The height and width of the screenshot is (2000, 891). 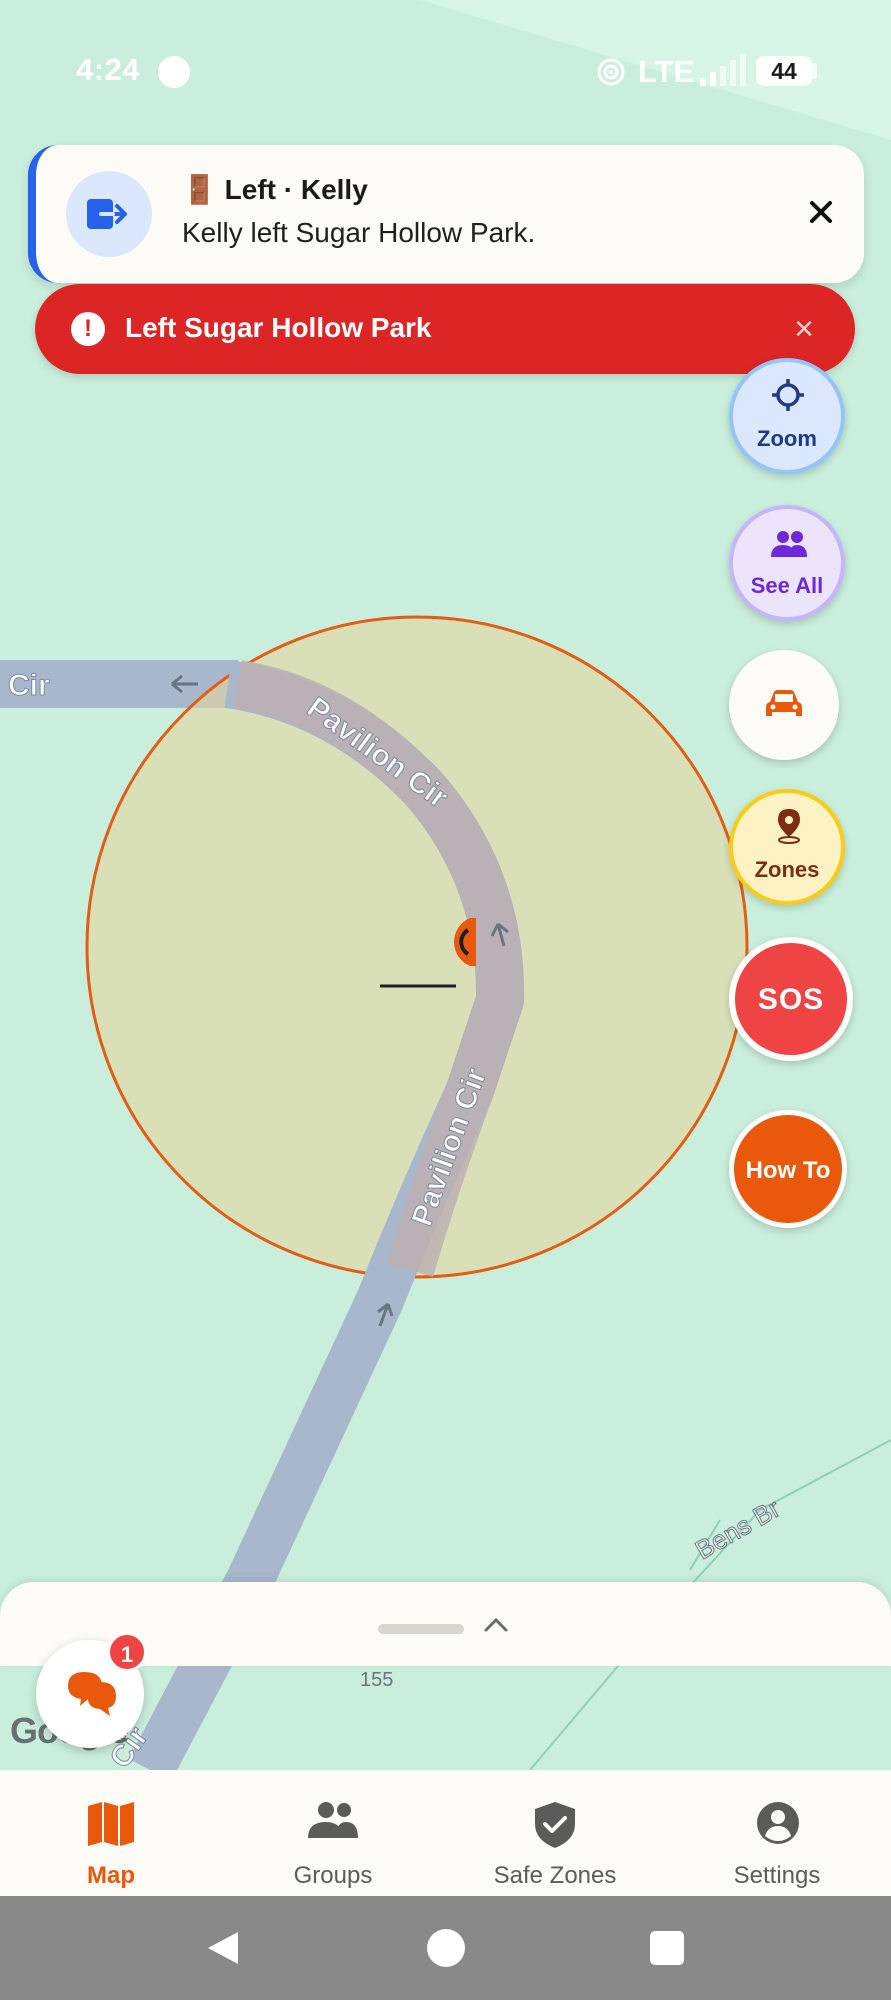 What do you see at coordinates (127, 1652) in the screenshot?
I see `unread-badge: 1` at bounding box center [127, 1652].